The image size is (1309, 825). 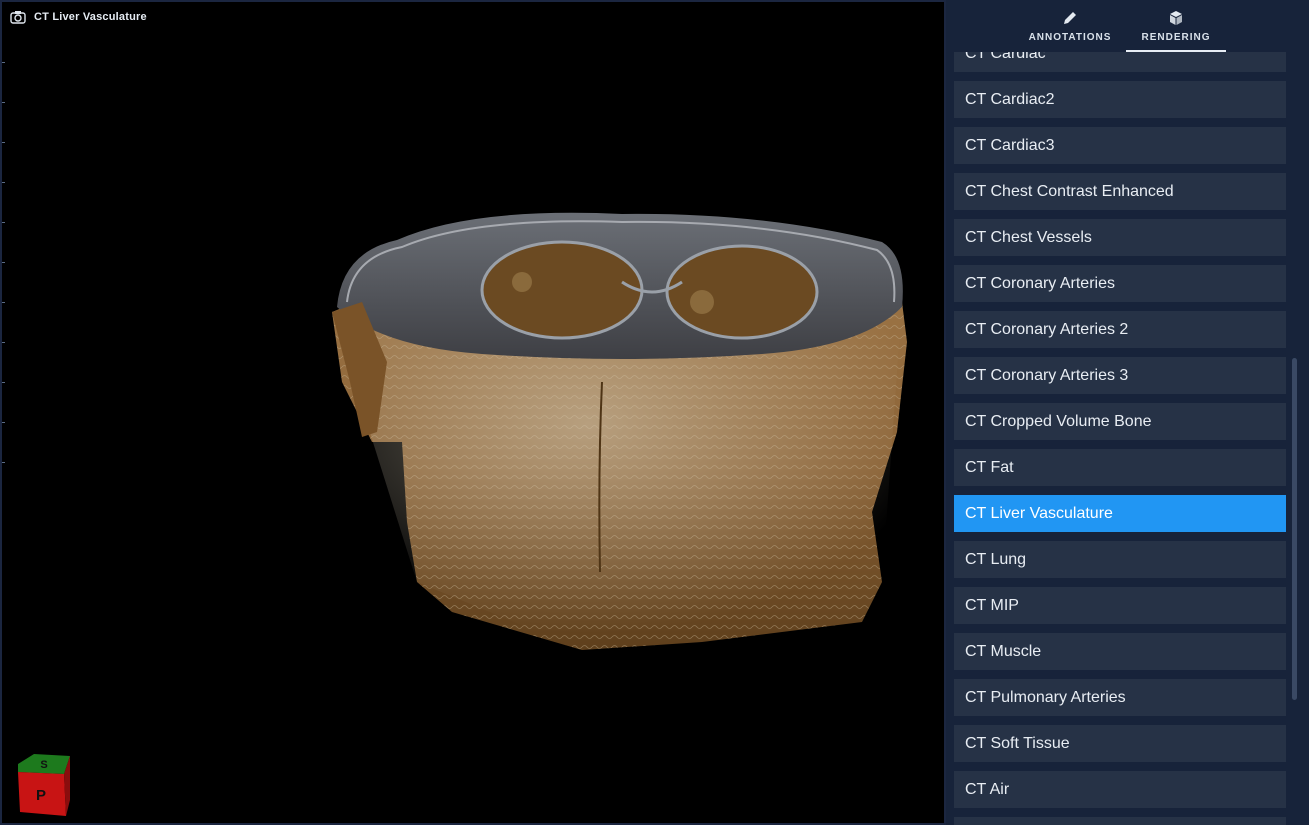 I want to click on preset-item: CT Fat, so click(x=1120, y=467).